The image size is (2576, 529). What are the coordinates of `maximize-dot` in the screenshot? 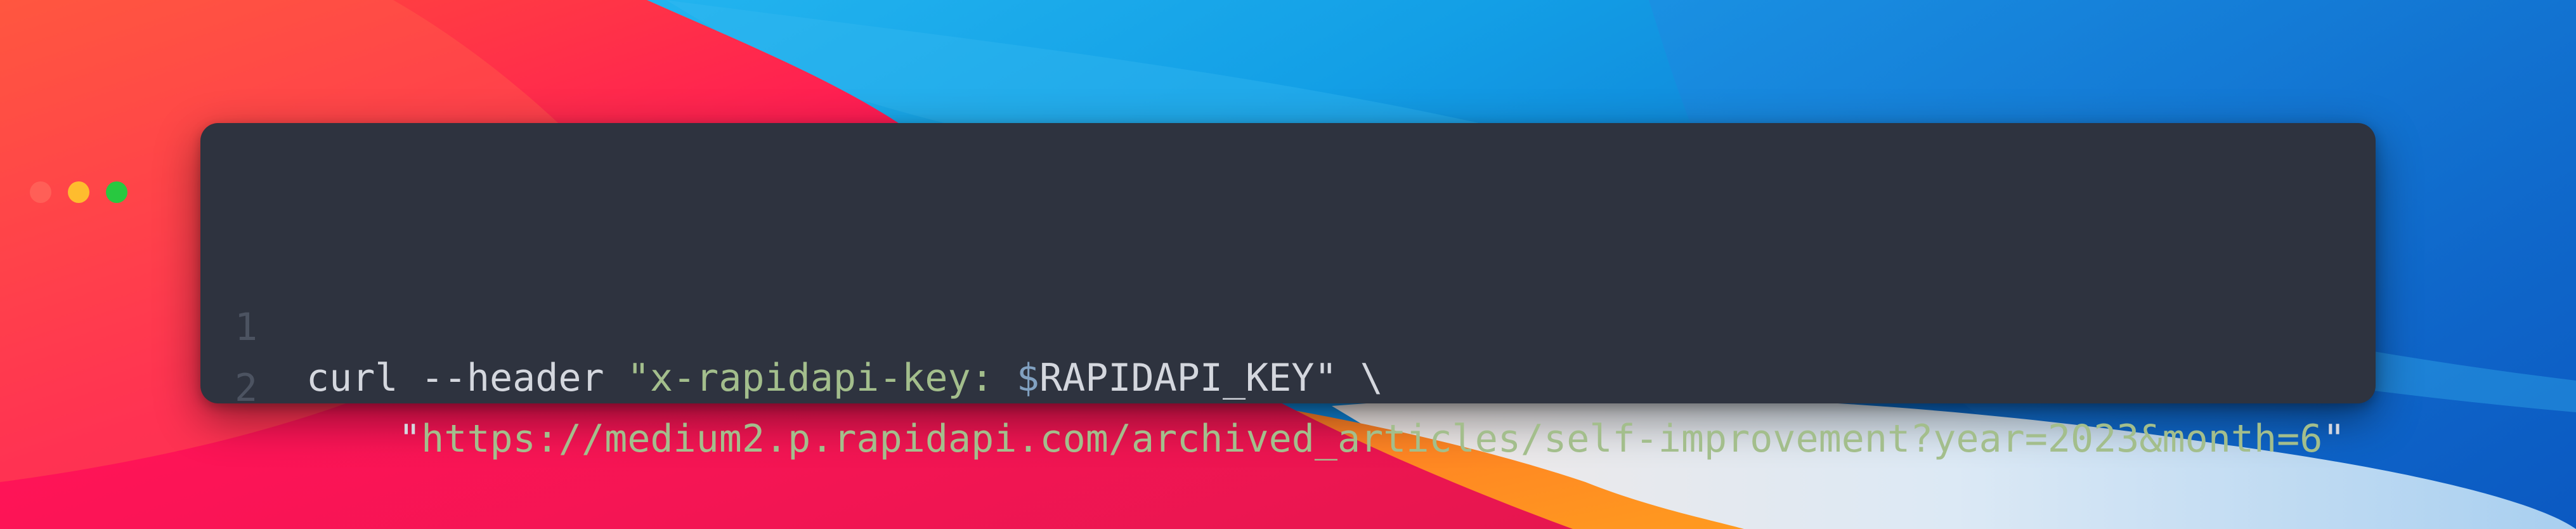 It's located at (116, 192).